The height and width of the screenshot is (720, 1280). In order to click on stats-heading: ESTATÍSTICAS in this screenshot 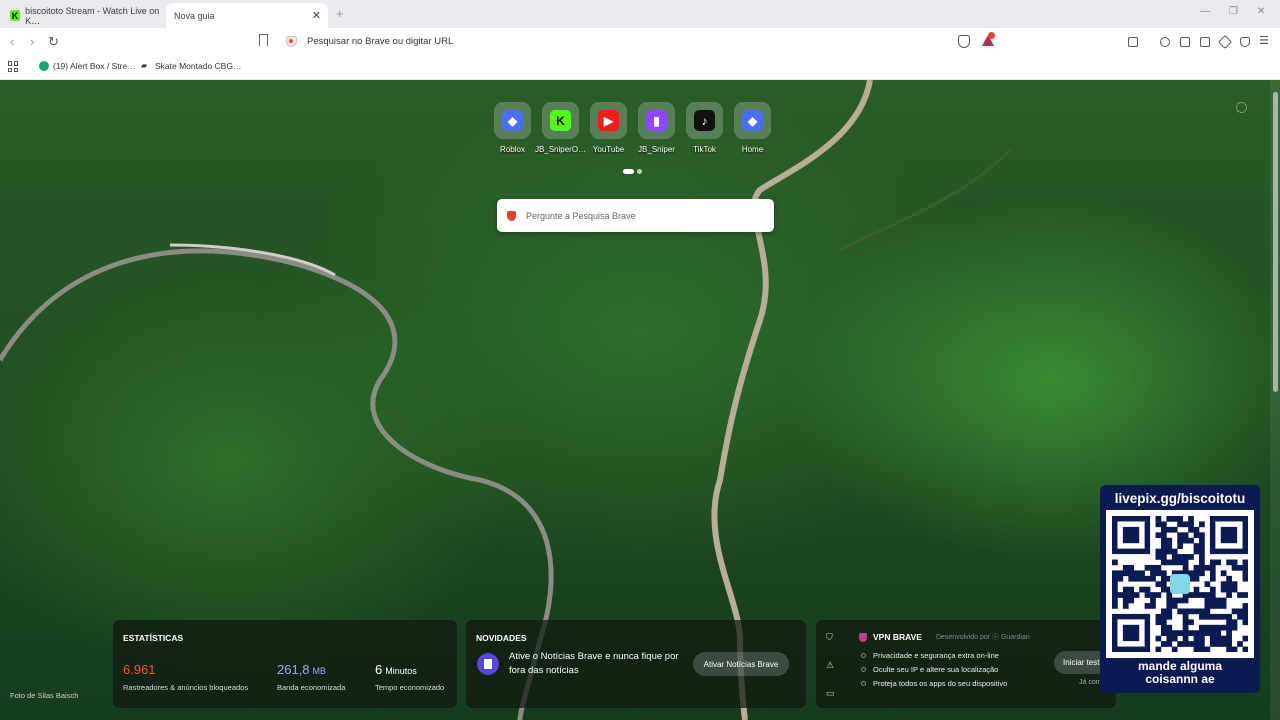, I will do `click(153, 638)`.